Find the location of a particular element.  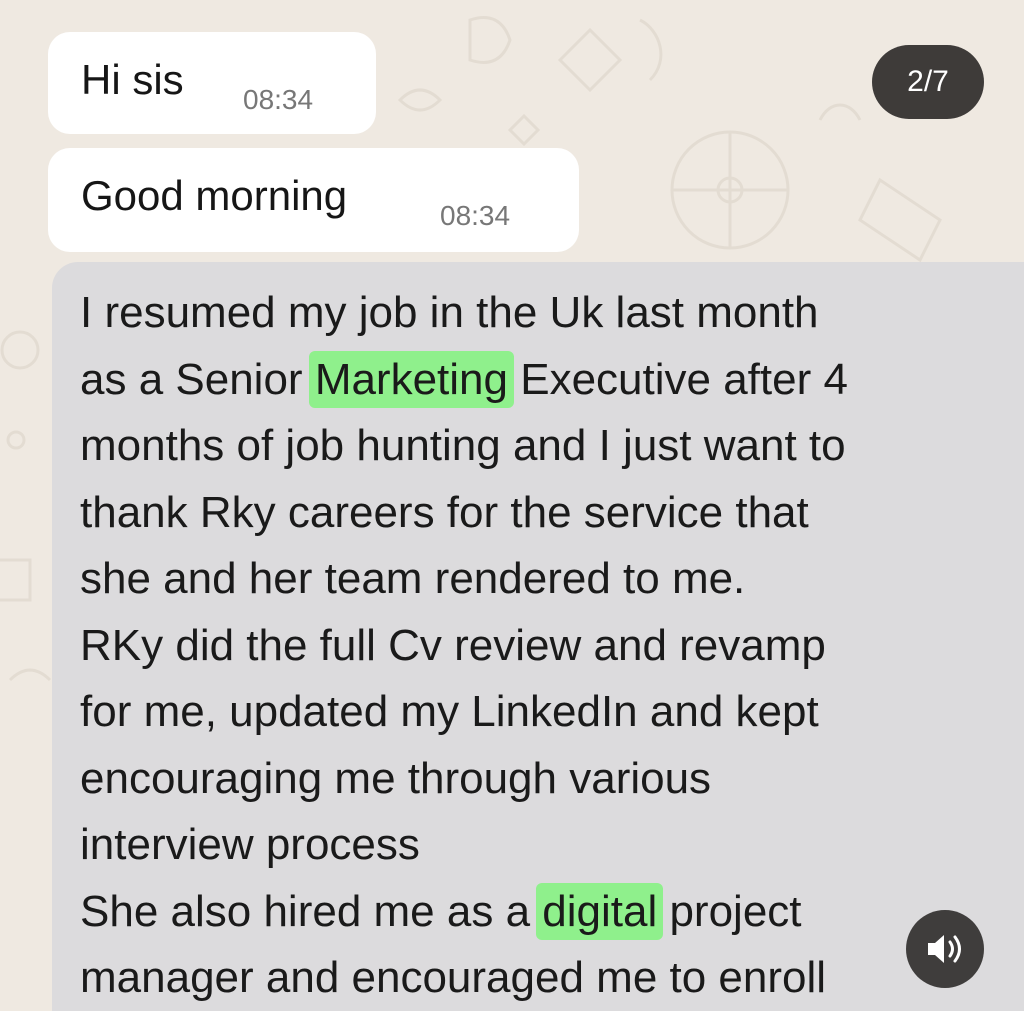

message-text-segment: I resumed my job in the Uk last month is located at coordinates (449, 312).